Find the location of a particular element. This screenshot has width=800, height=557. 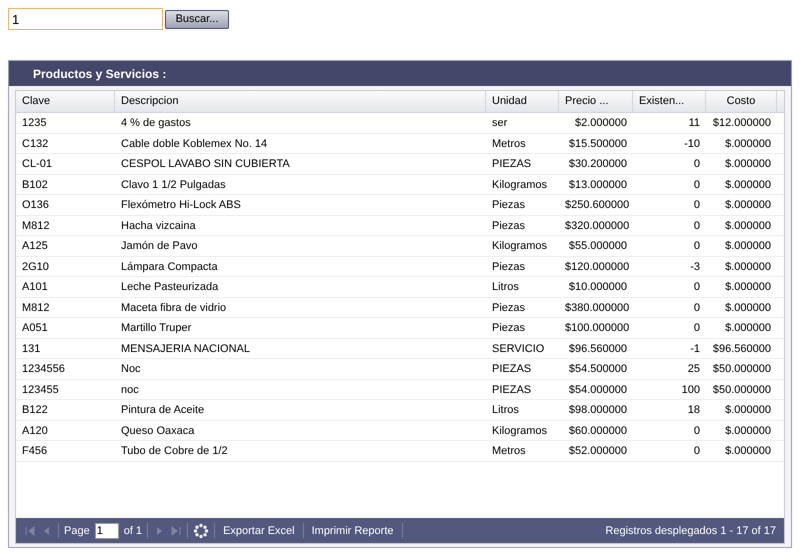

table-cell-text: Cable doble Koblemex No. 14 is located at coordinates (194, 144).